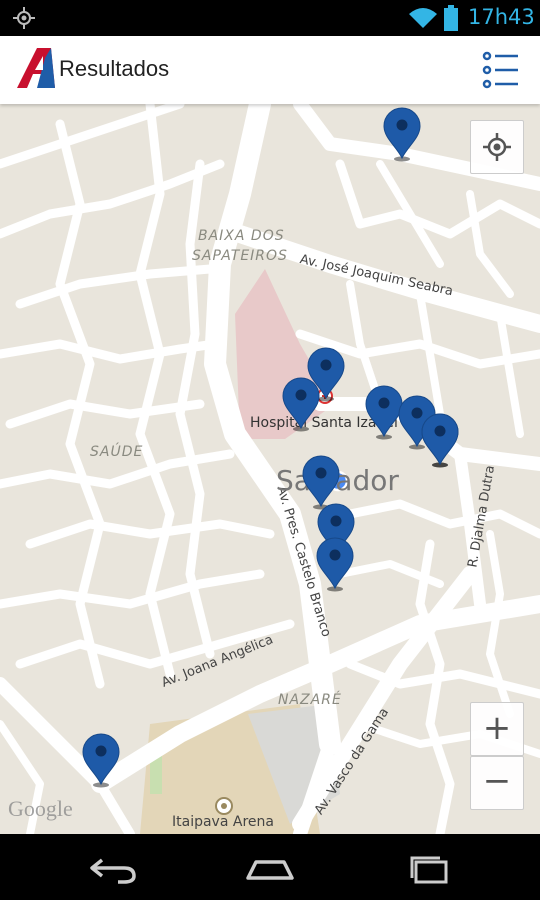 The image size is (540, 900). I want to click on back-icon, so click(113, 871).